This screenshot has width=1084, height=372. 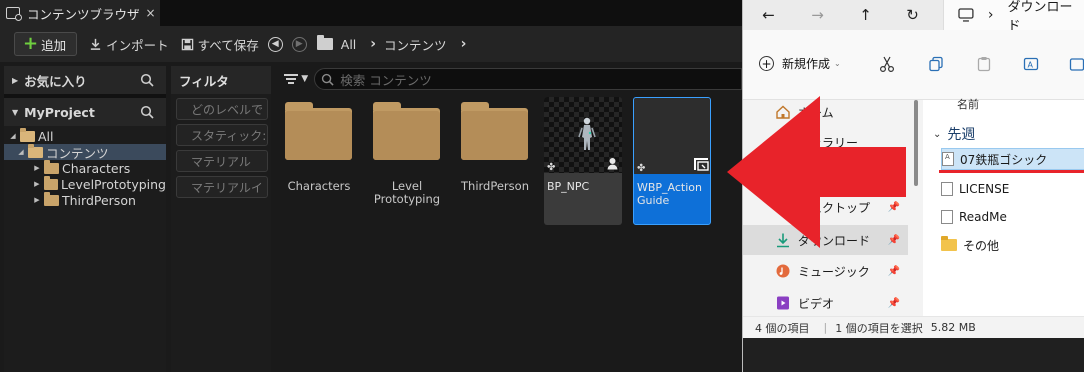 What do you see at coordinates (879, 328) in the screenshot?
I see `selection-count: 1 個の項目を選択` at bounding box center [879, 328].